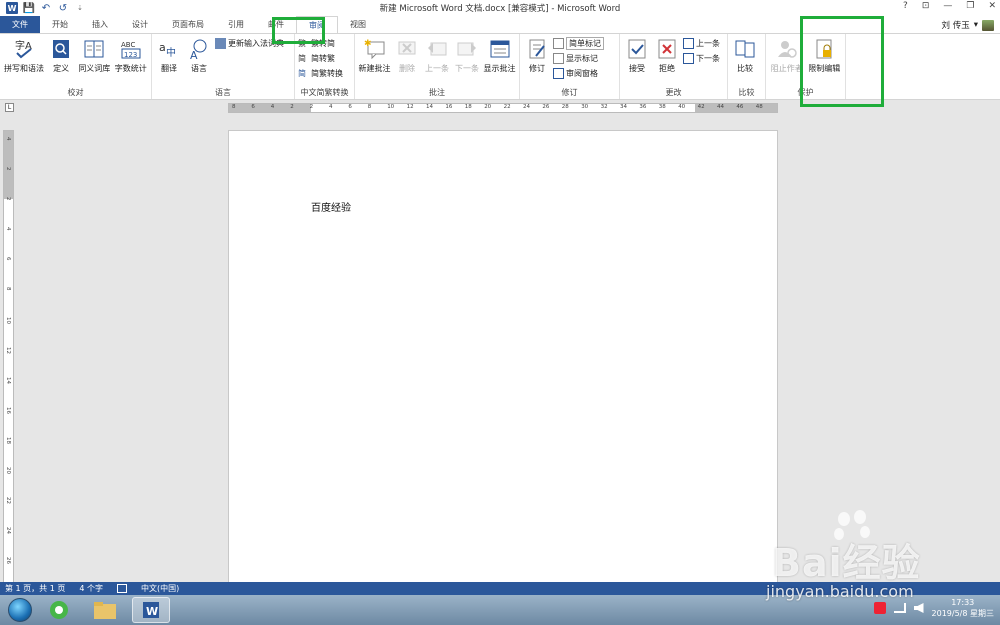 This screenshot has height=625, width=1000. Describe the element at coordinates (429, 107) in the screenshot. I see `ruler-tick-label: 14` at that location.